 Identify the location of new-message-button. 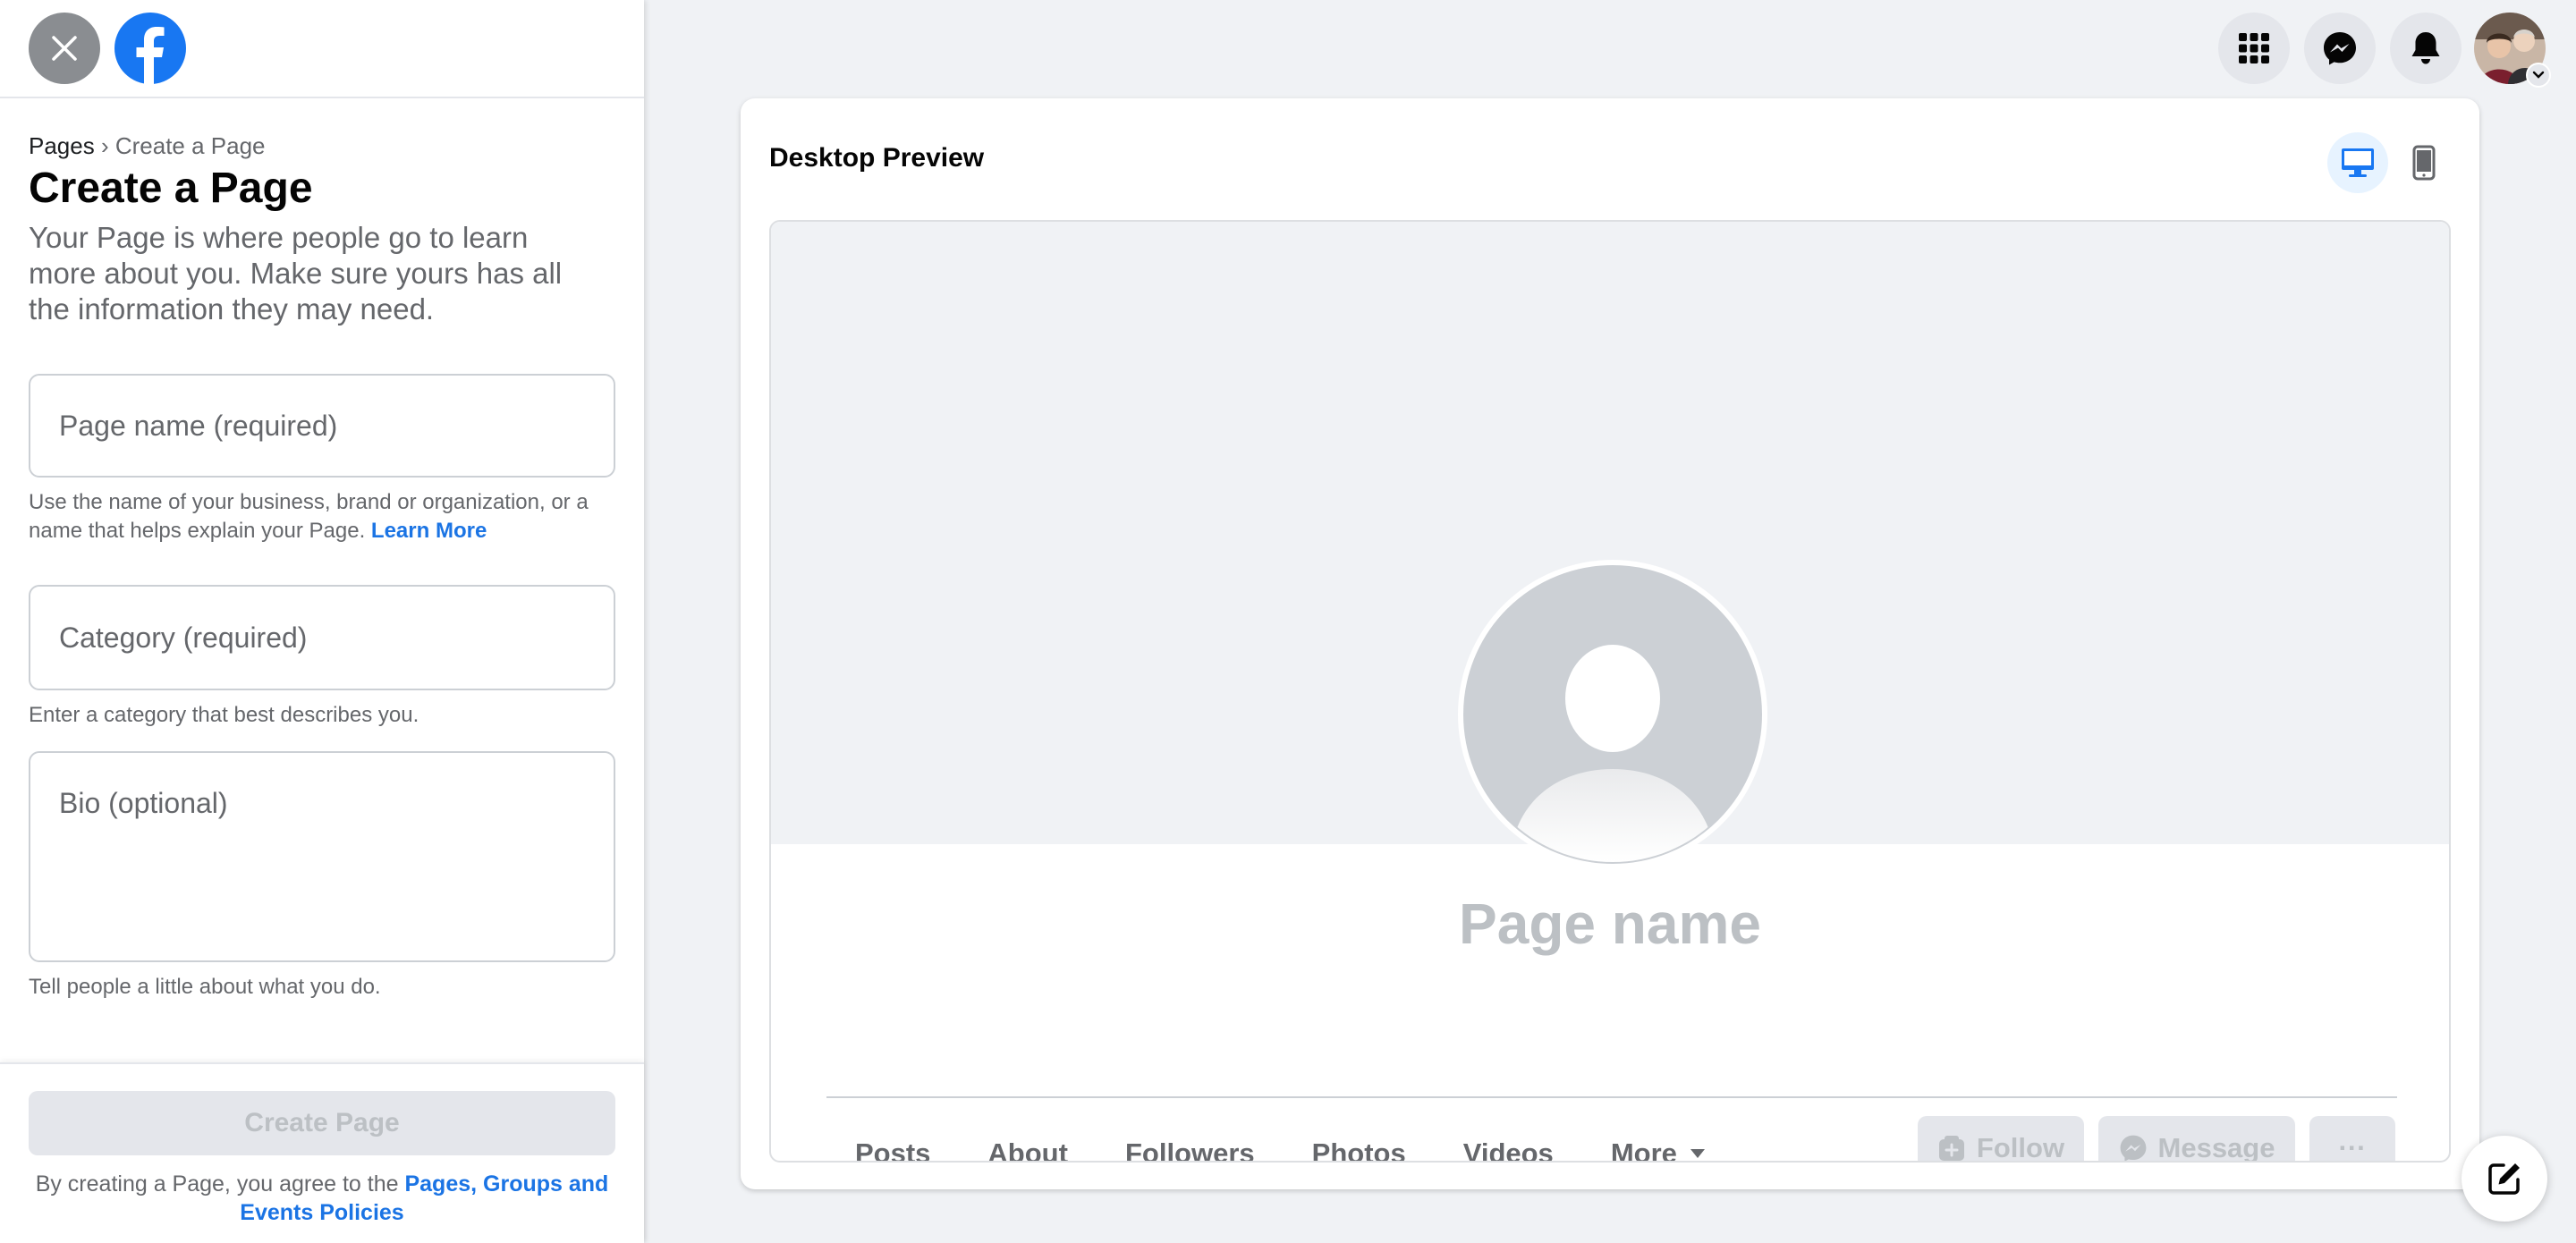
(2504, 1179).